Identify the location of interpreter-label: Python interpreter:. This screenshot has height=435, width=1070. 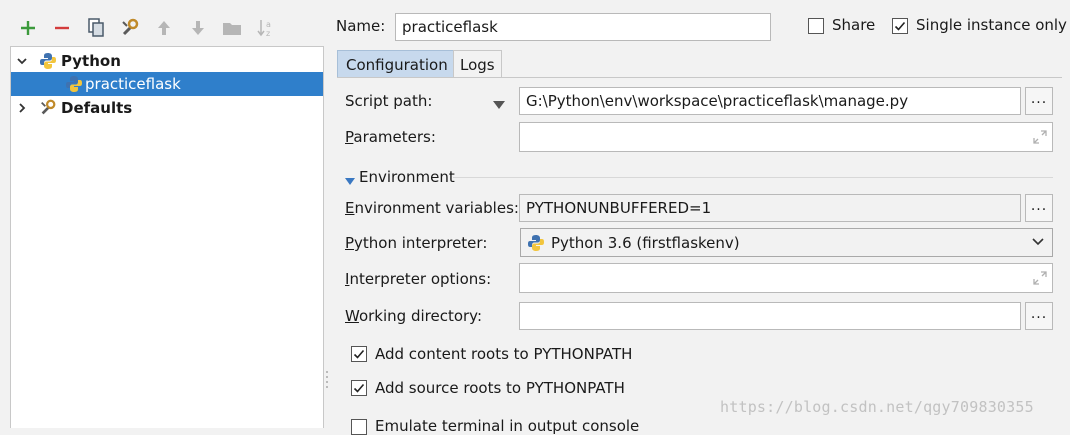
(416, 243).